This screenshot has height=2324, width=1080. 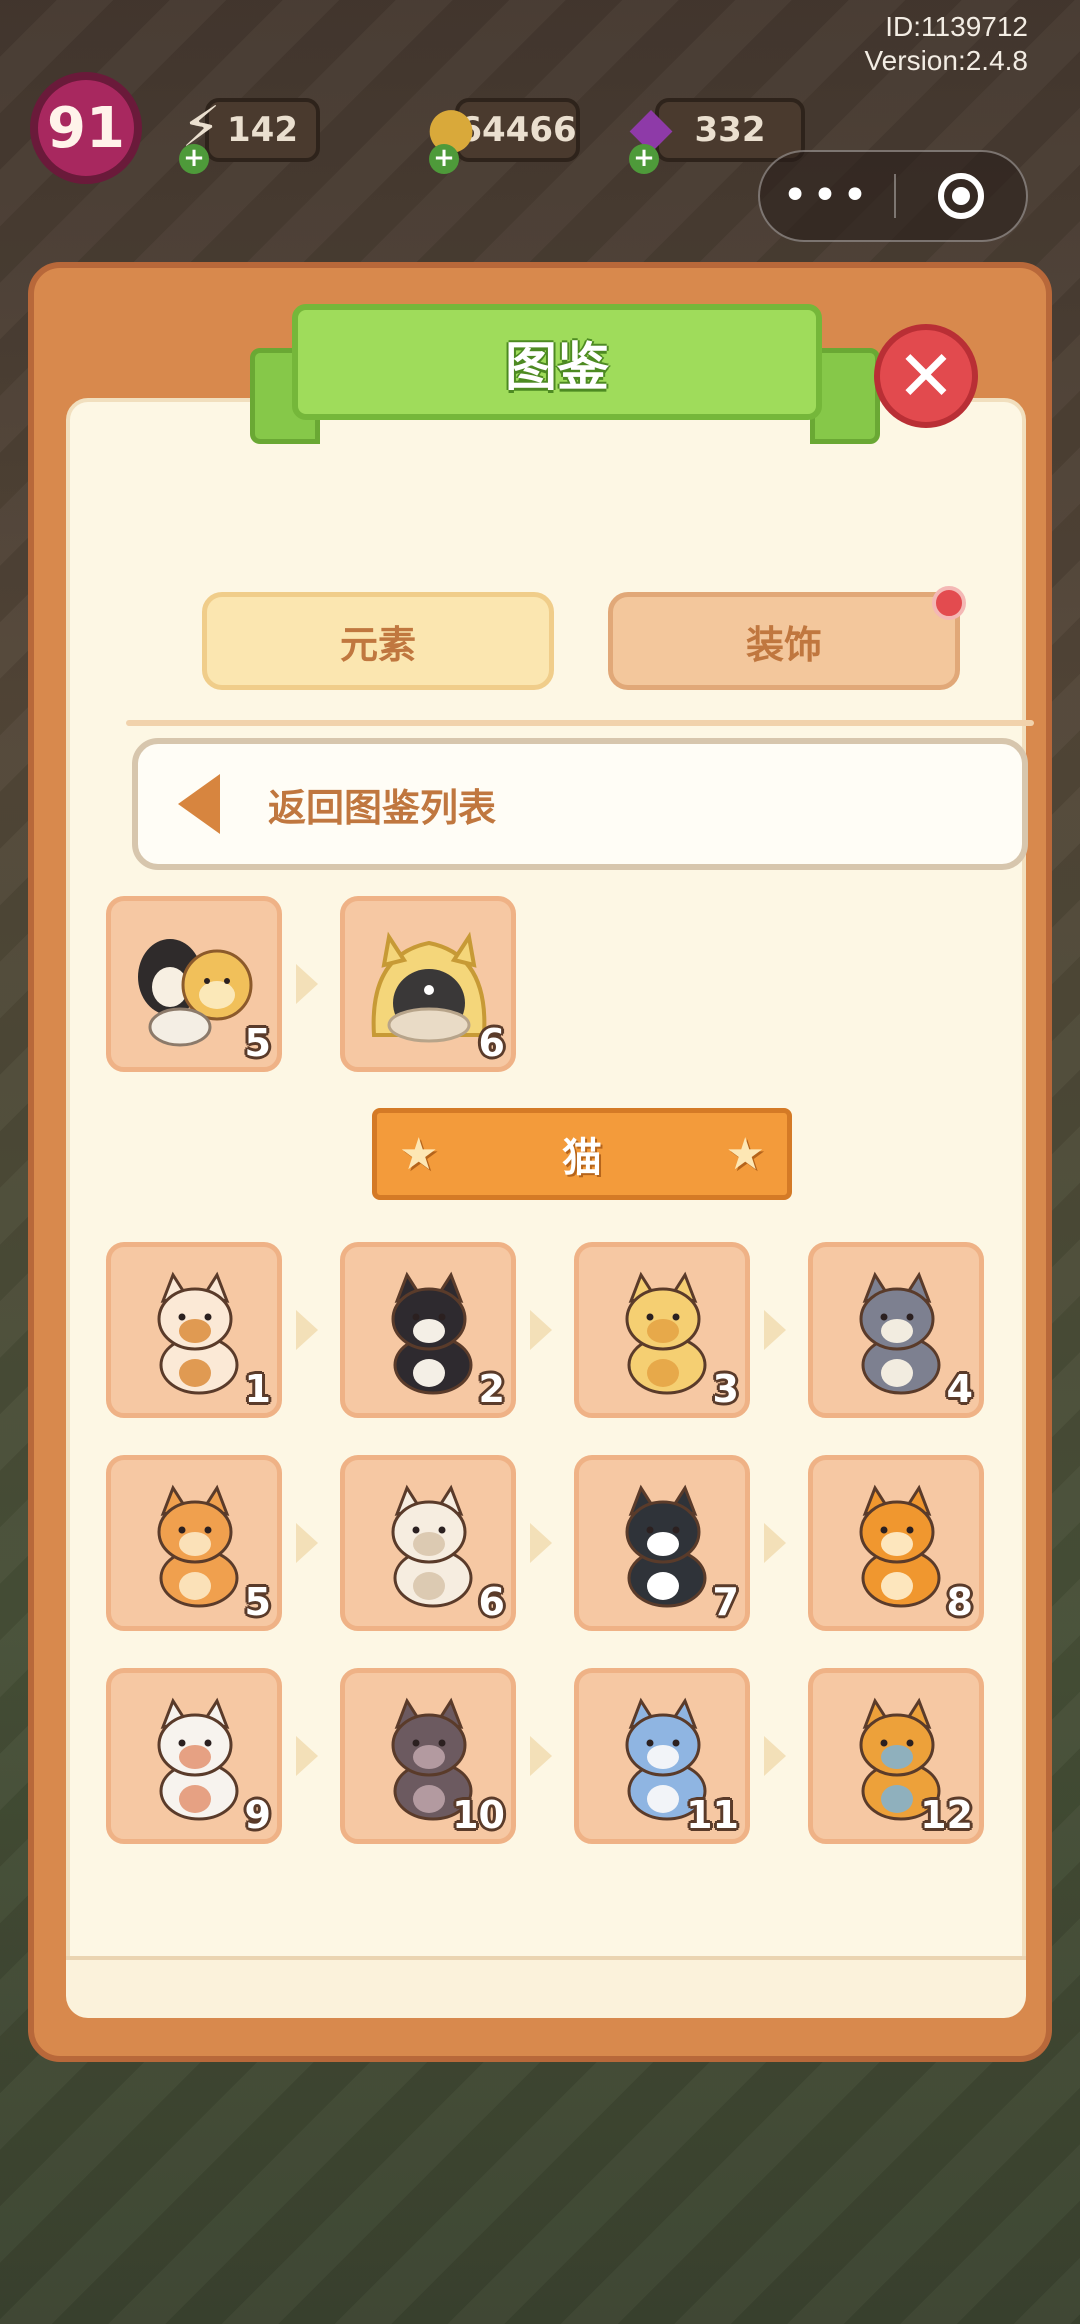 What do you see at coordinates (725, 1602) in the screenshot?
I see `tile-number: 7` at bounding box center [725, 1602].